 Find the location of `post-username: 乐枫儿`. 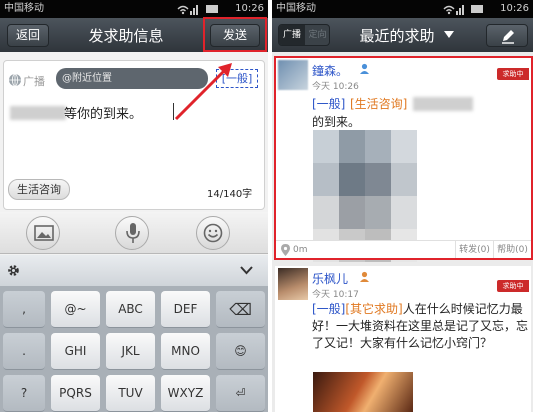

post-username: 乐枫儿 is located at coordinates (330, 278).